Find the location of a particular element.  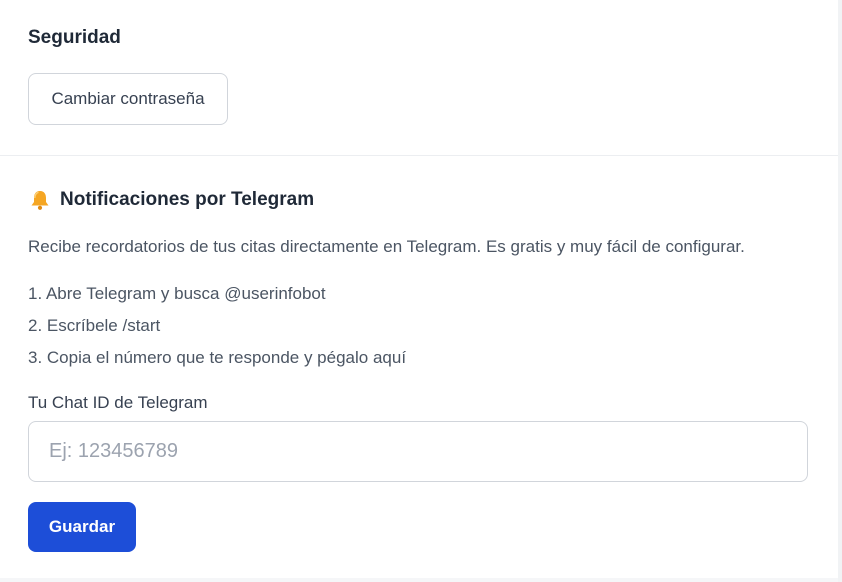

chat-id-input is located at coordinates (418, 451).